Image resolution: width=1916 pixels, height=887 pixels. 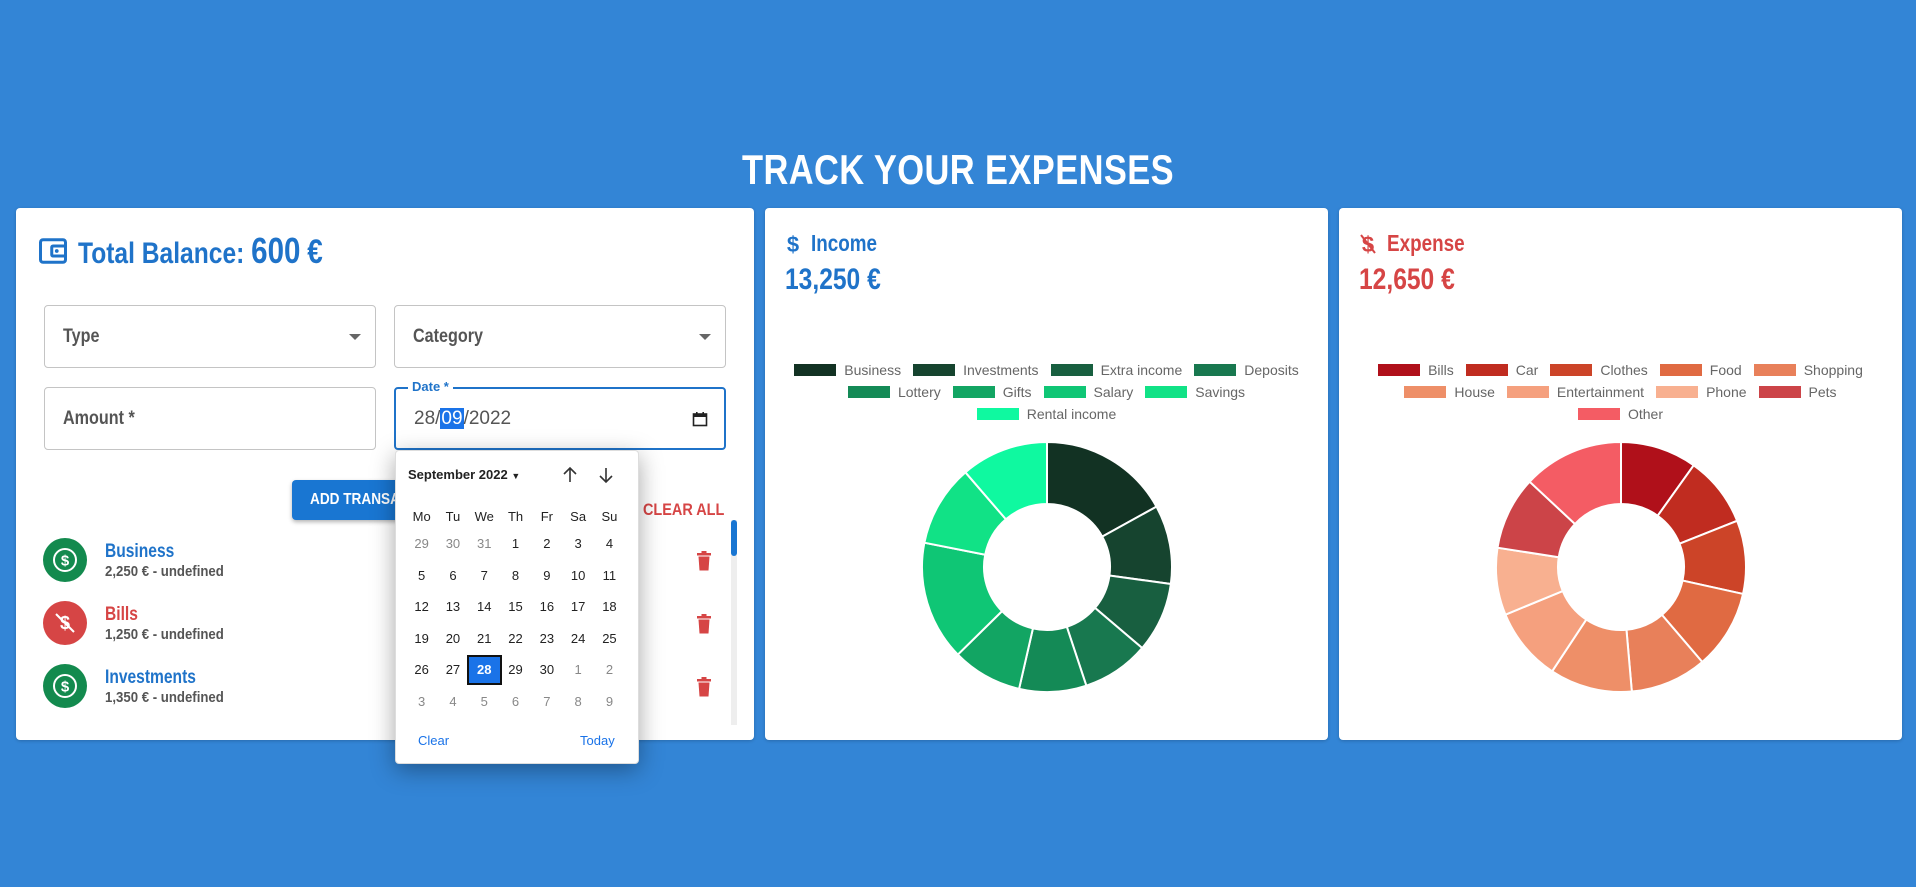 I want to click on legend-item: Gifts, so click(x=992, y=392).